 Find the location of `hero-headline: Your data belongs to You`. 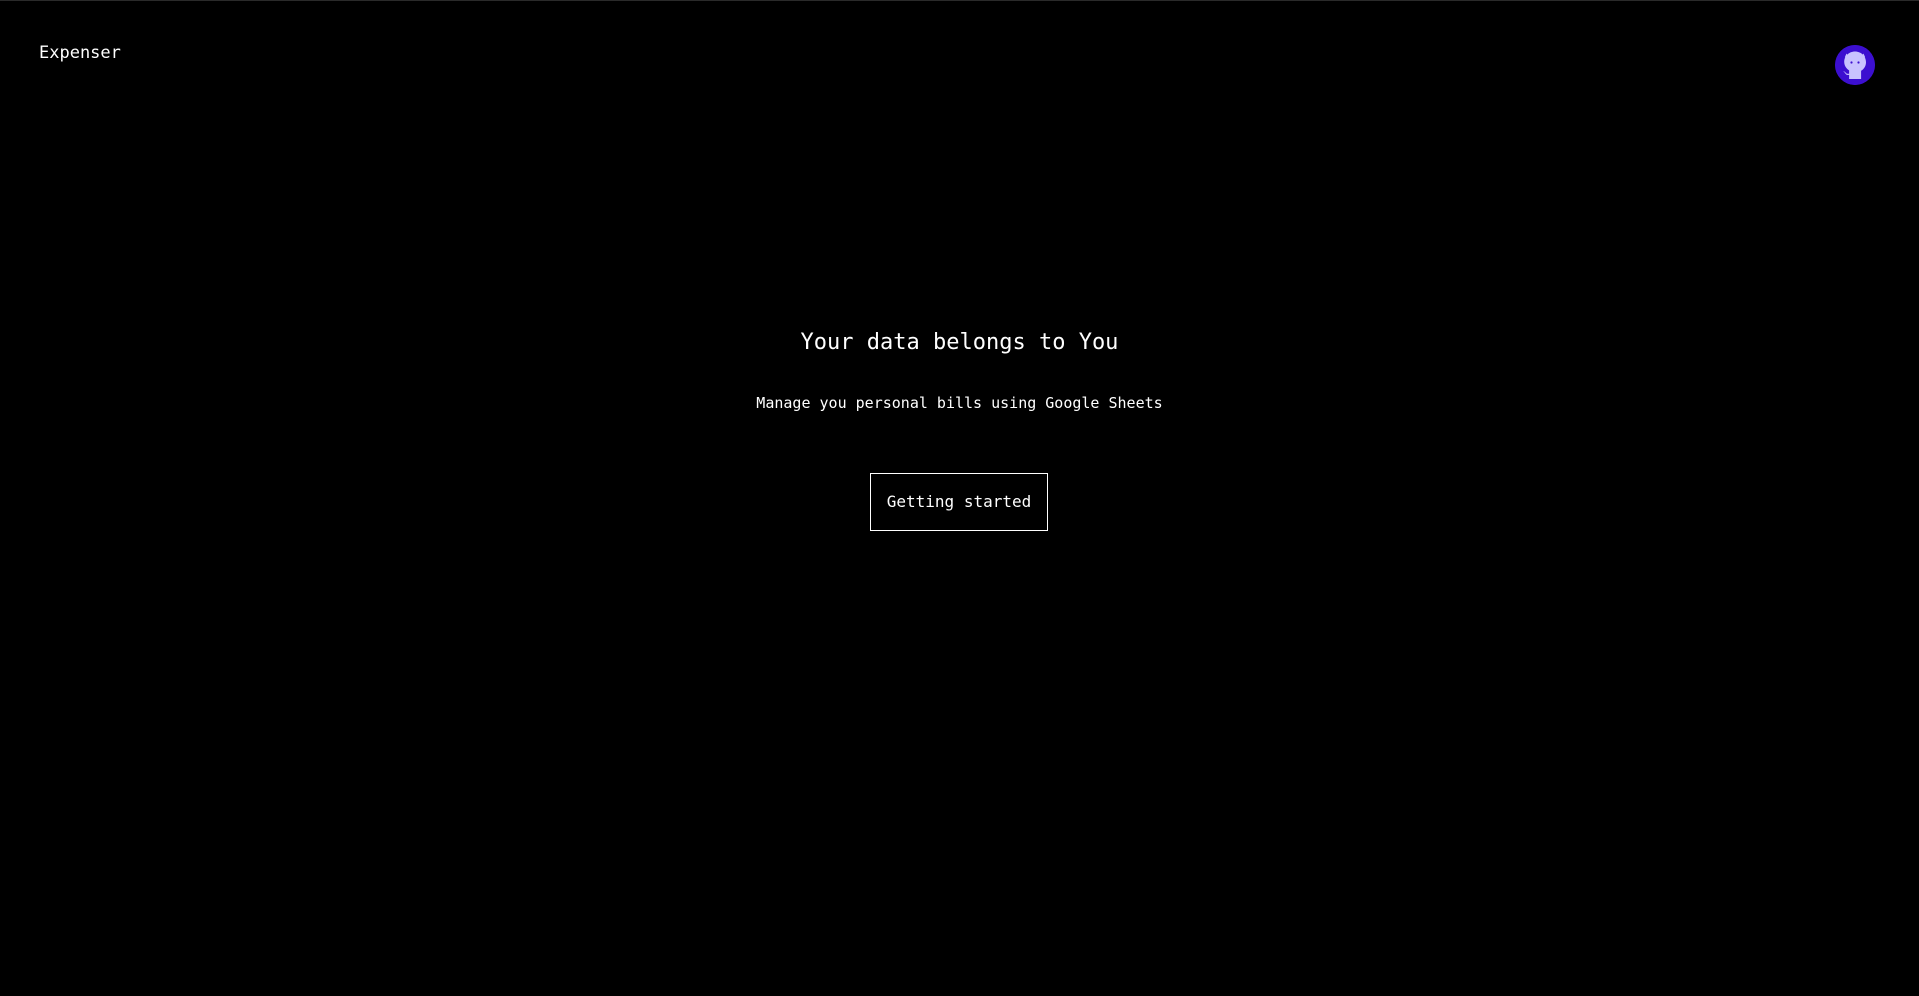

hero-headline: Your data belongs to You is located at coordinates (959, 342).